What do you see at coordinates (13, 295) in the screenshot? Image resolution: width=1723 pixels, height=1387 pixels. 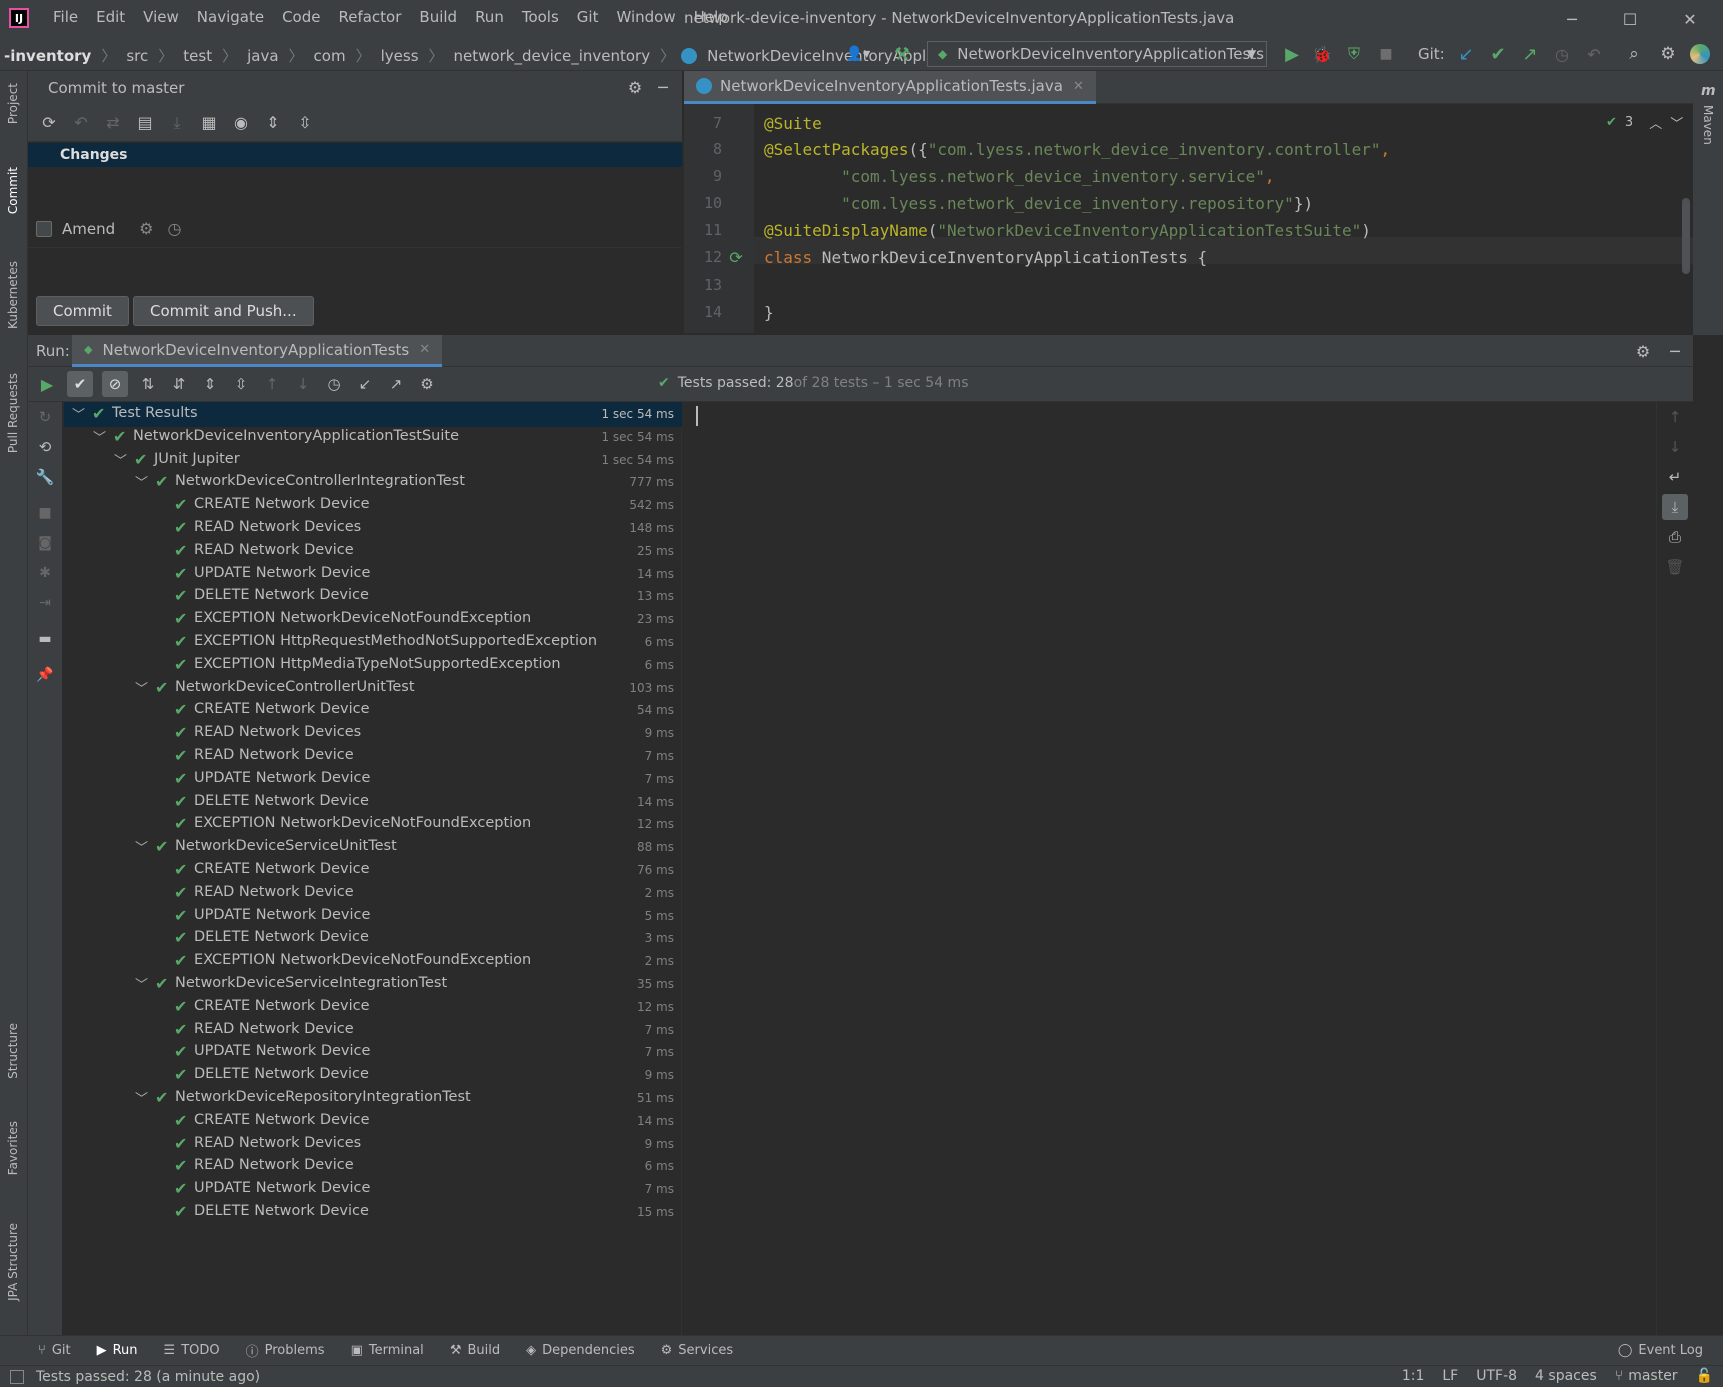 I see `tool-kubernetes: Kubernetes` at bounding box center [13, 295].